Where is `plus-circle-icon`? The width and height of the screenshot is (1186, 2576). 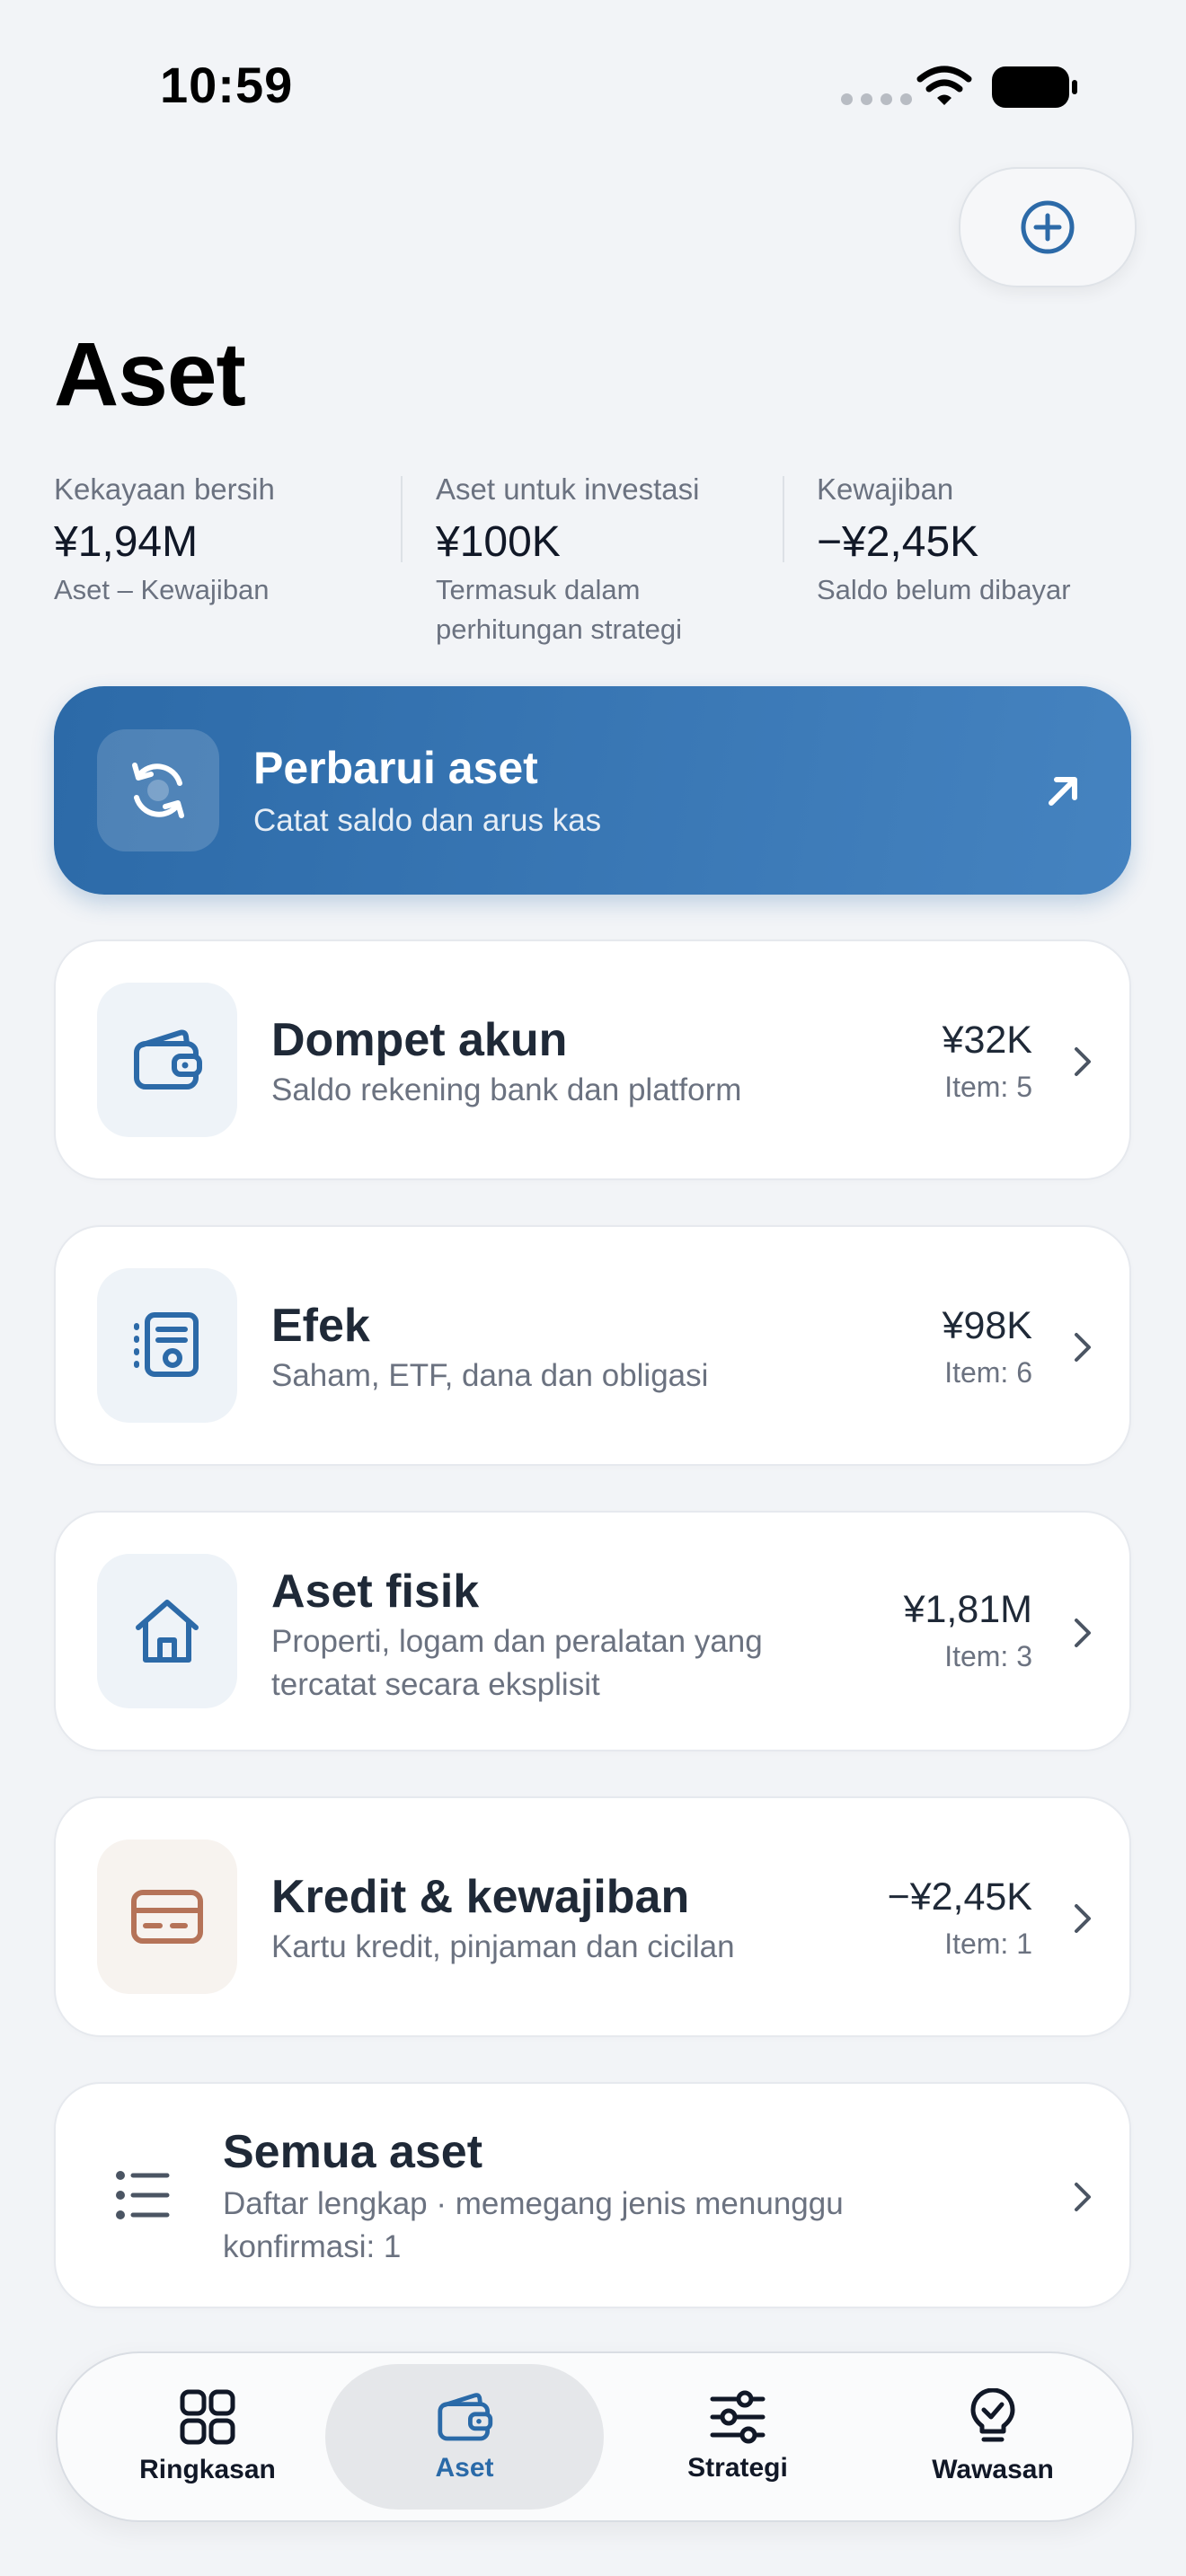
plus-circle-icon is located at coordinates (1048, 227).